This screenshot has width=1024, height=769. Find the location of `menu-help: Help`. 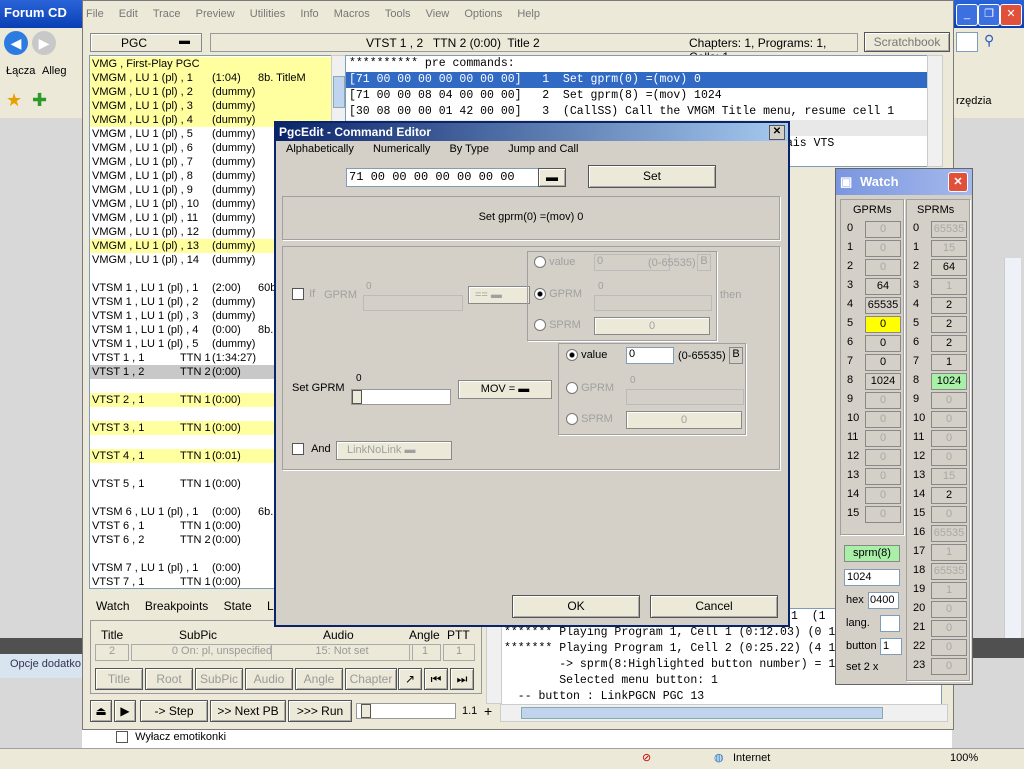

menu-help: Help is located at coordinates (528, 14).